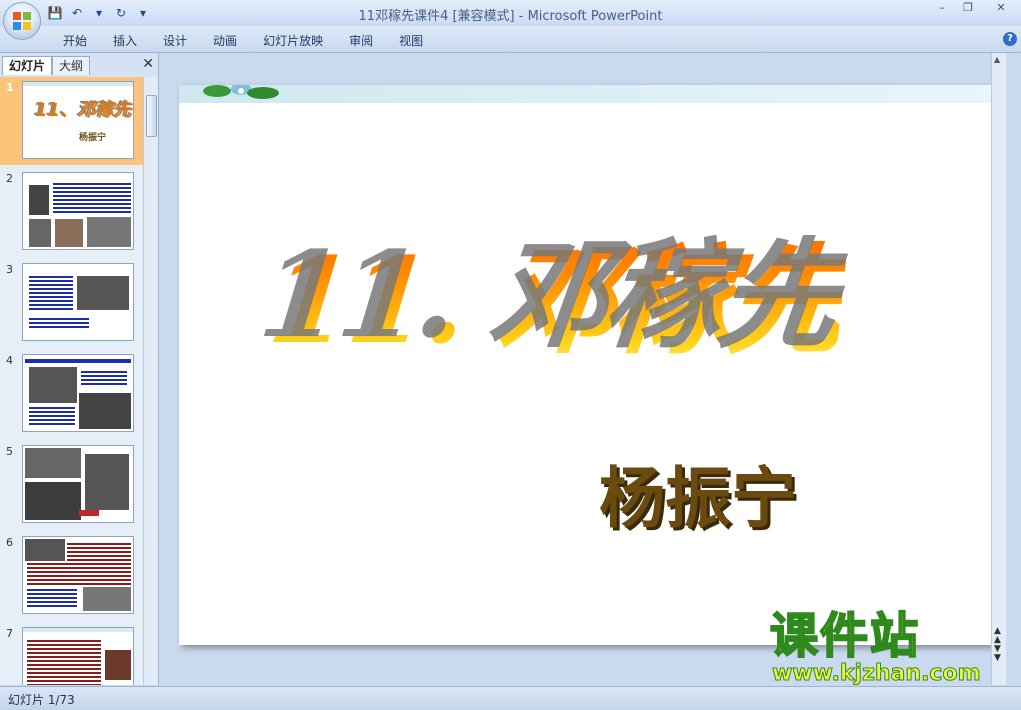  Describe the element at coordinates (698, 493) in the screenshot. I see `slide-author: 杨振宁` at that location.